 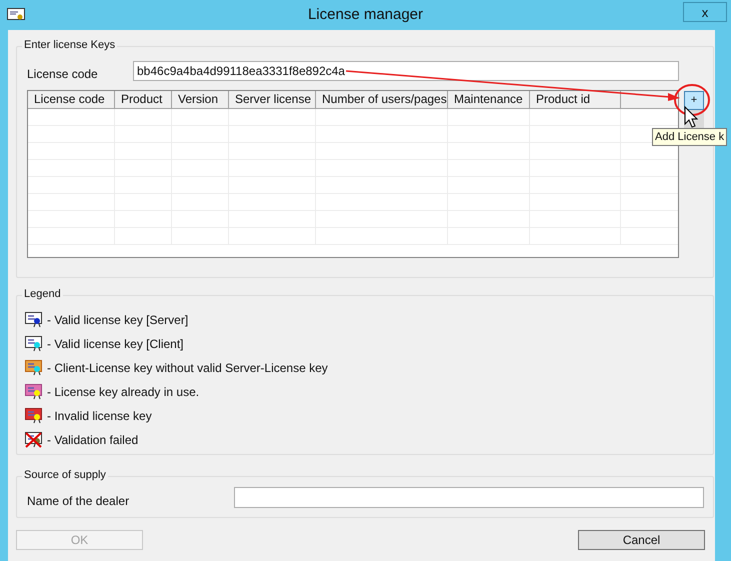 What do you see at coordinates (691, 117) in the screenshot?
I see `cursor-icon` at bounding box center [691, 117].